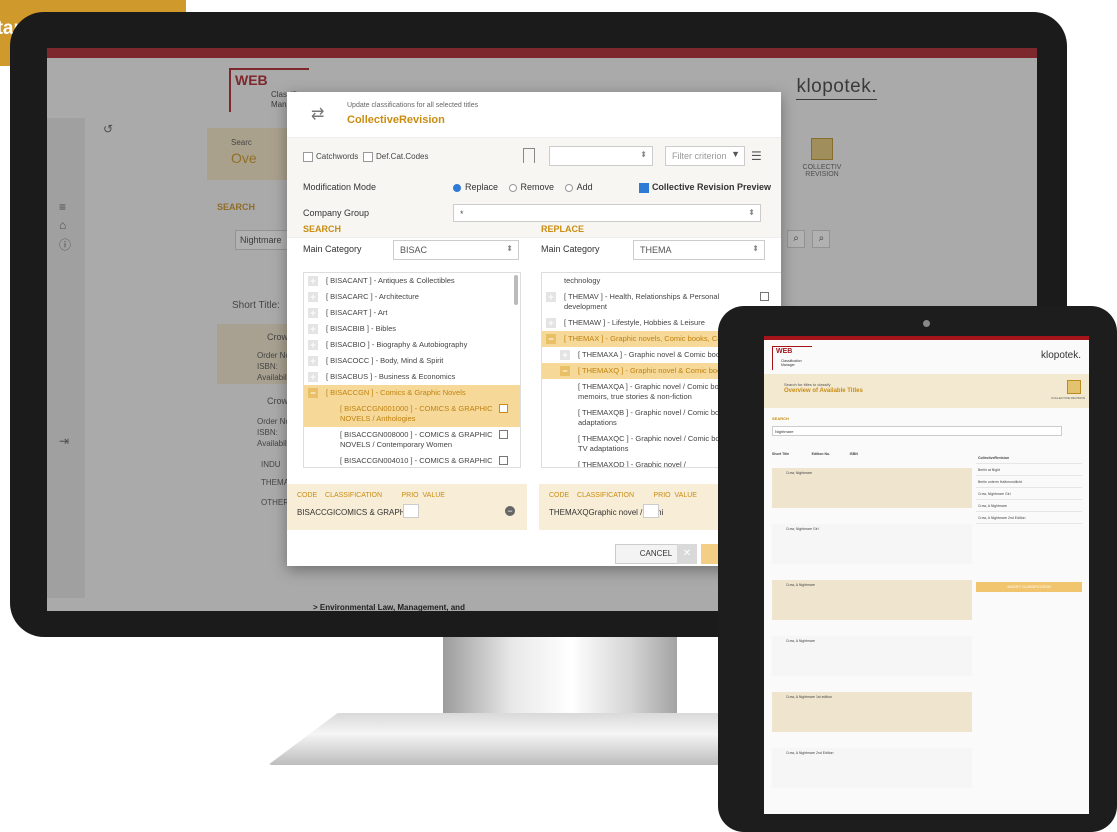  I want to click on defcat-checkbox: Def.Cat.Codes, so click(395, 157).